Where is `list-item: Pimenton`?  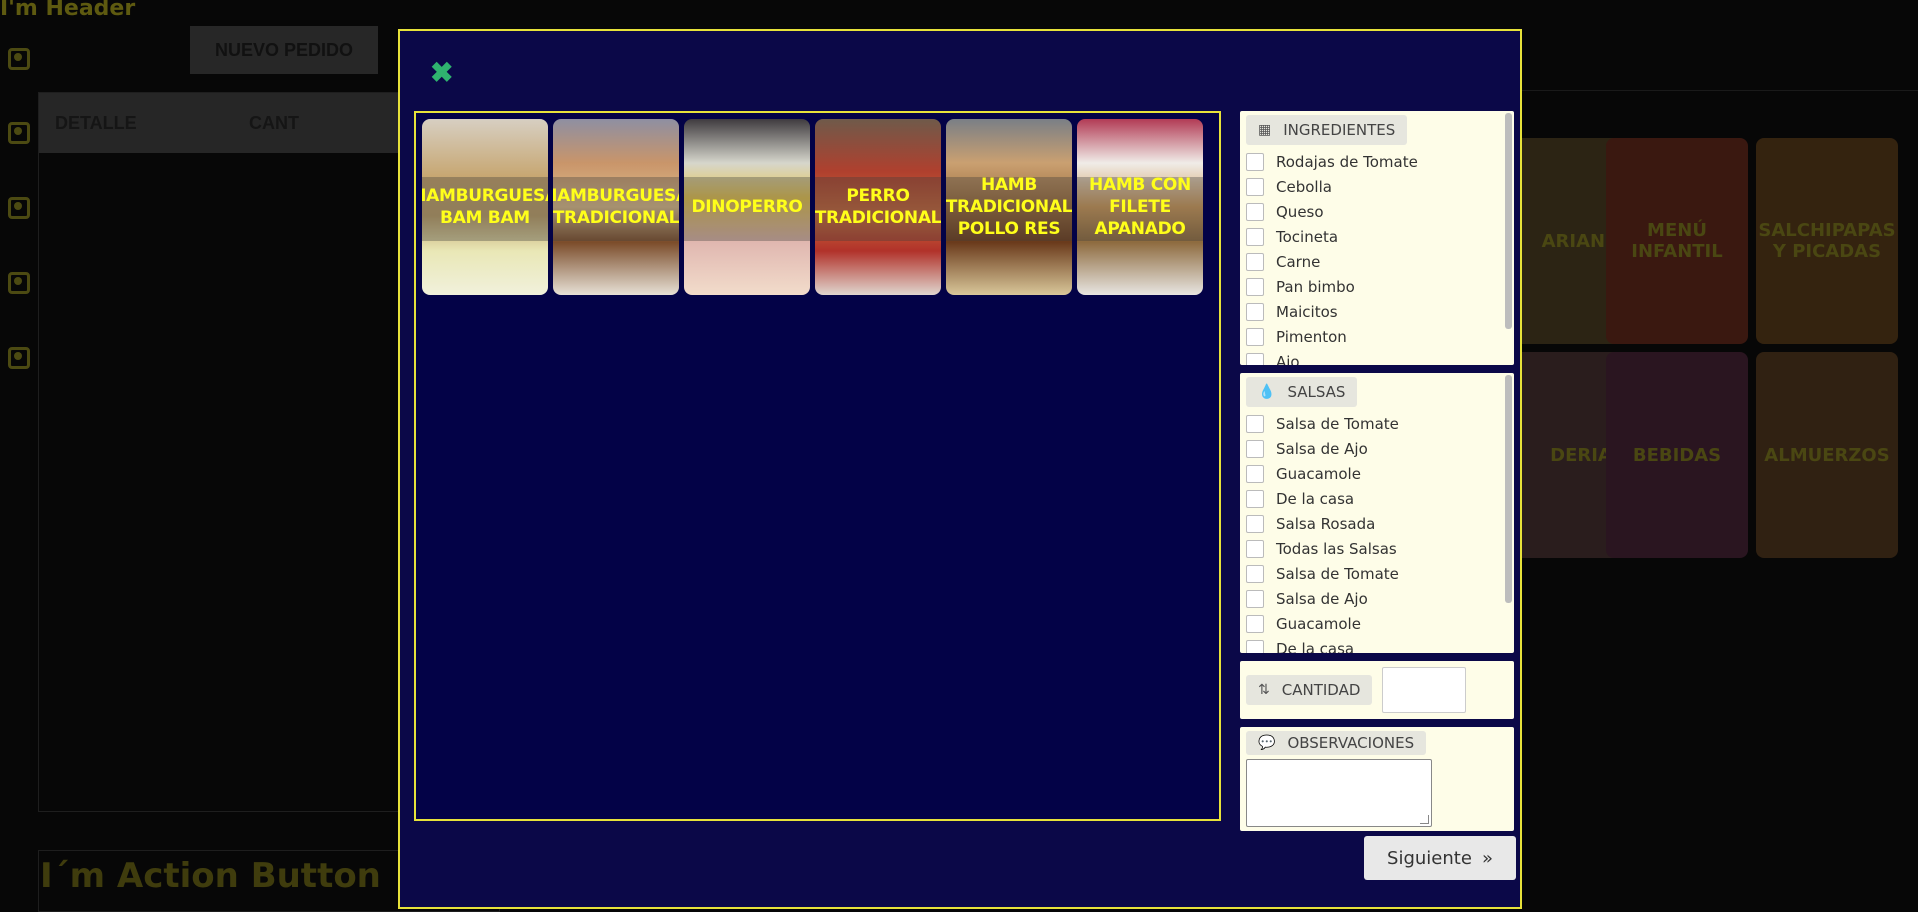 list-item: Pimenton is located at coordinates (1374, 336).